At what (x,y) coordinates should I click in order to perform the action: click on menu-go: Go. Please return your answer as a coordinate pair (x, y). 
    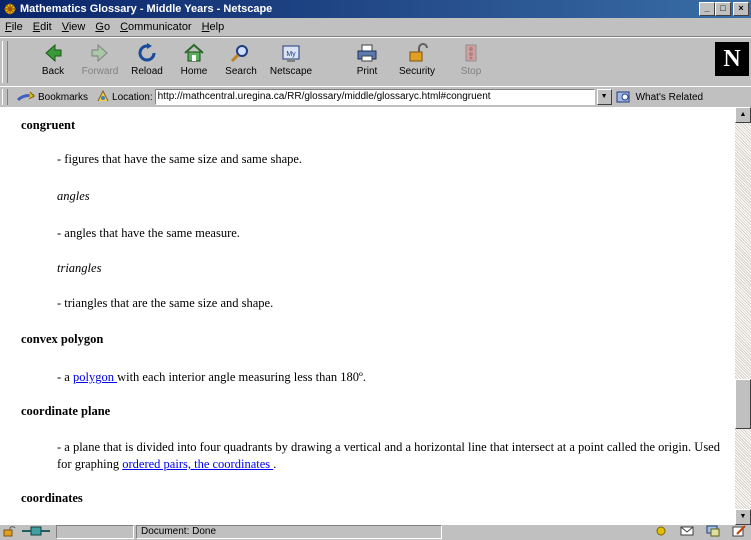
    Looking at the image, I should click on (102, 27).